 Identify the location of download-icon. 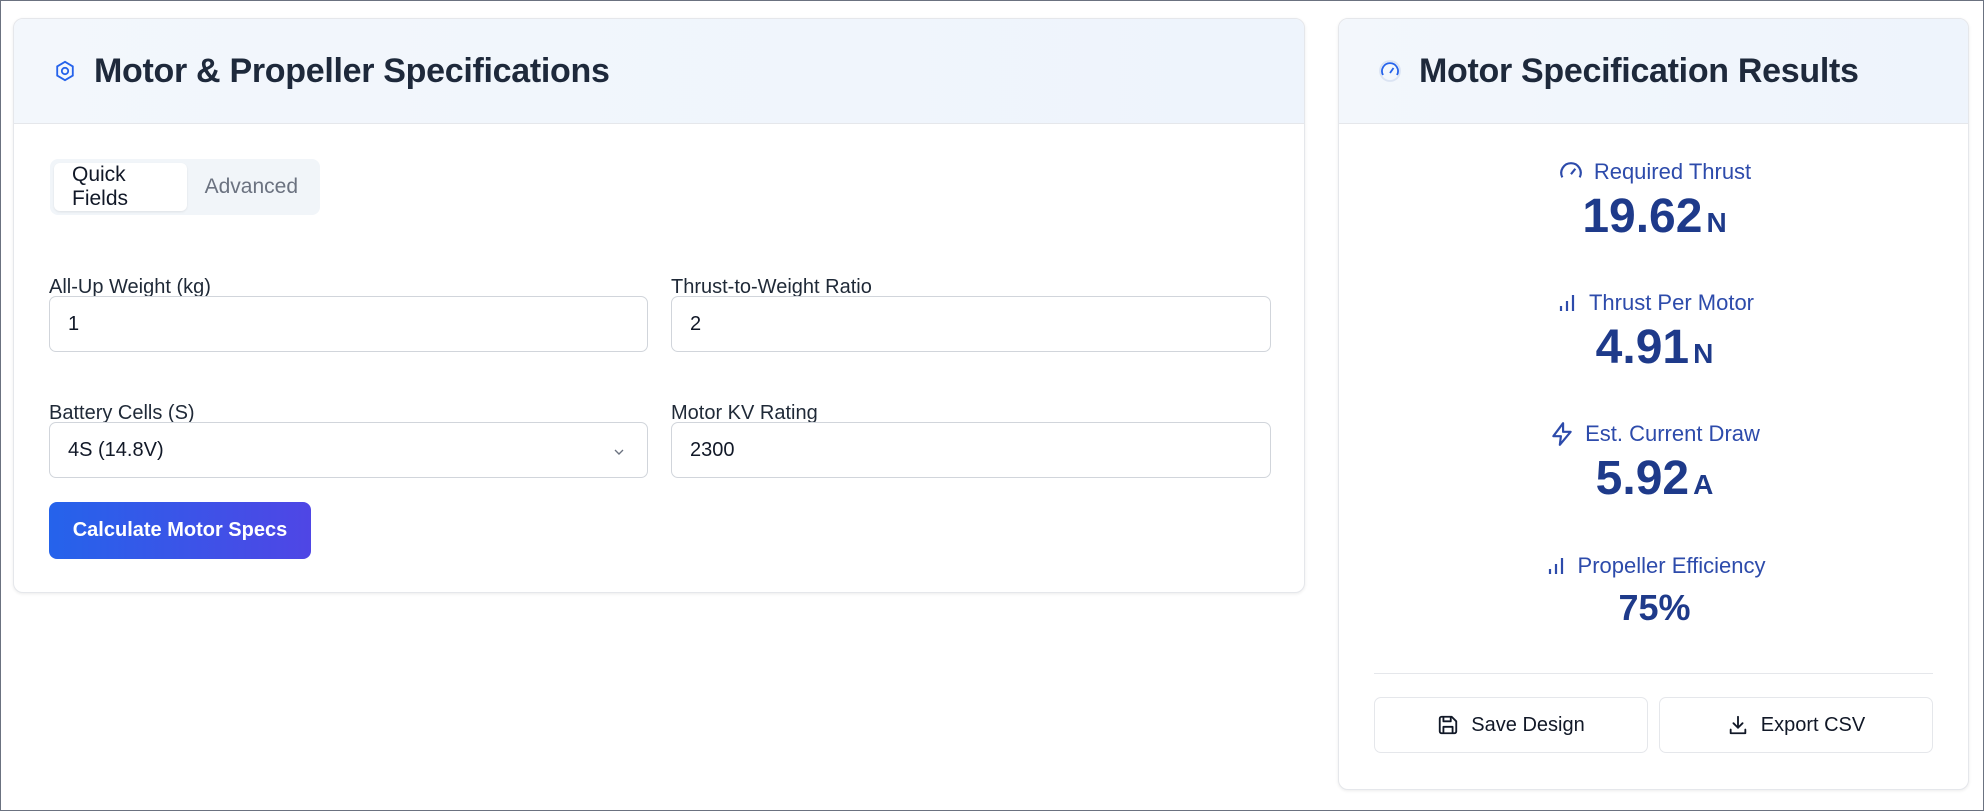
(1738, 725).